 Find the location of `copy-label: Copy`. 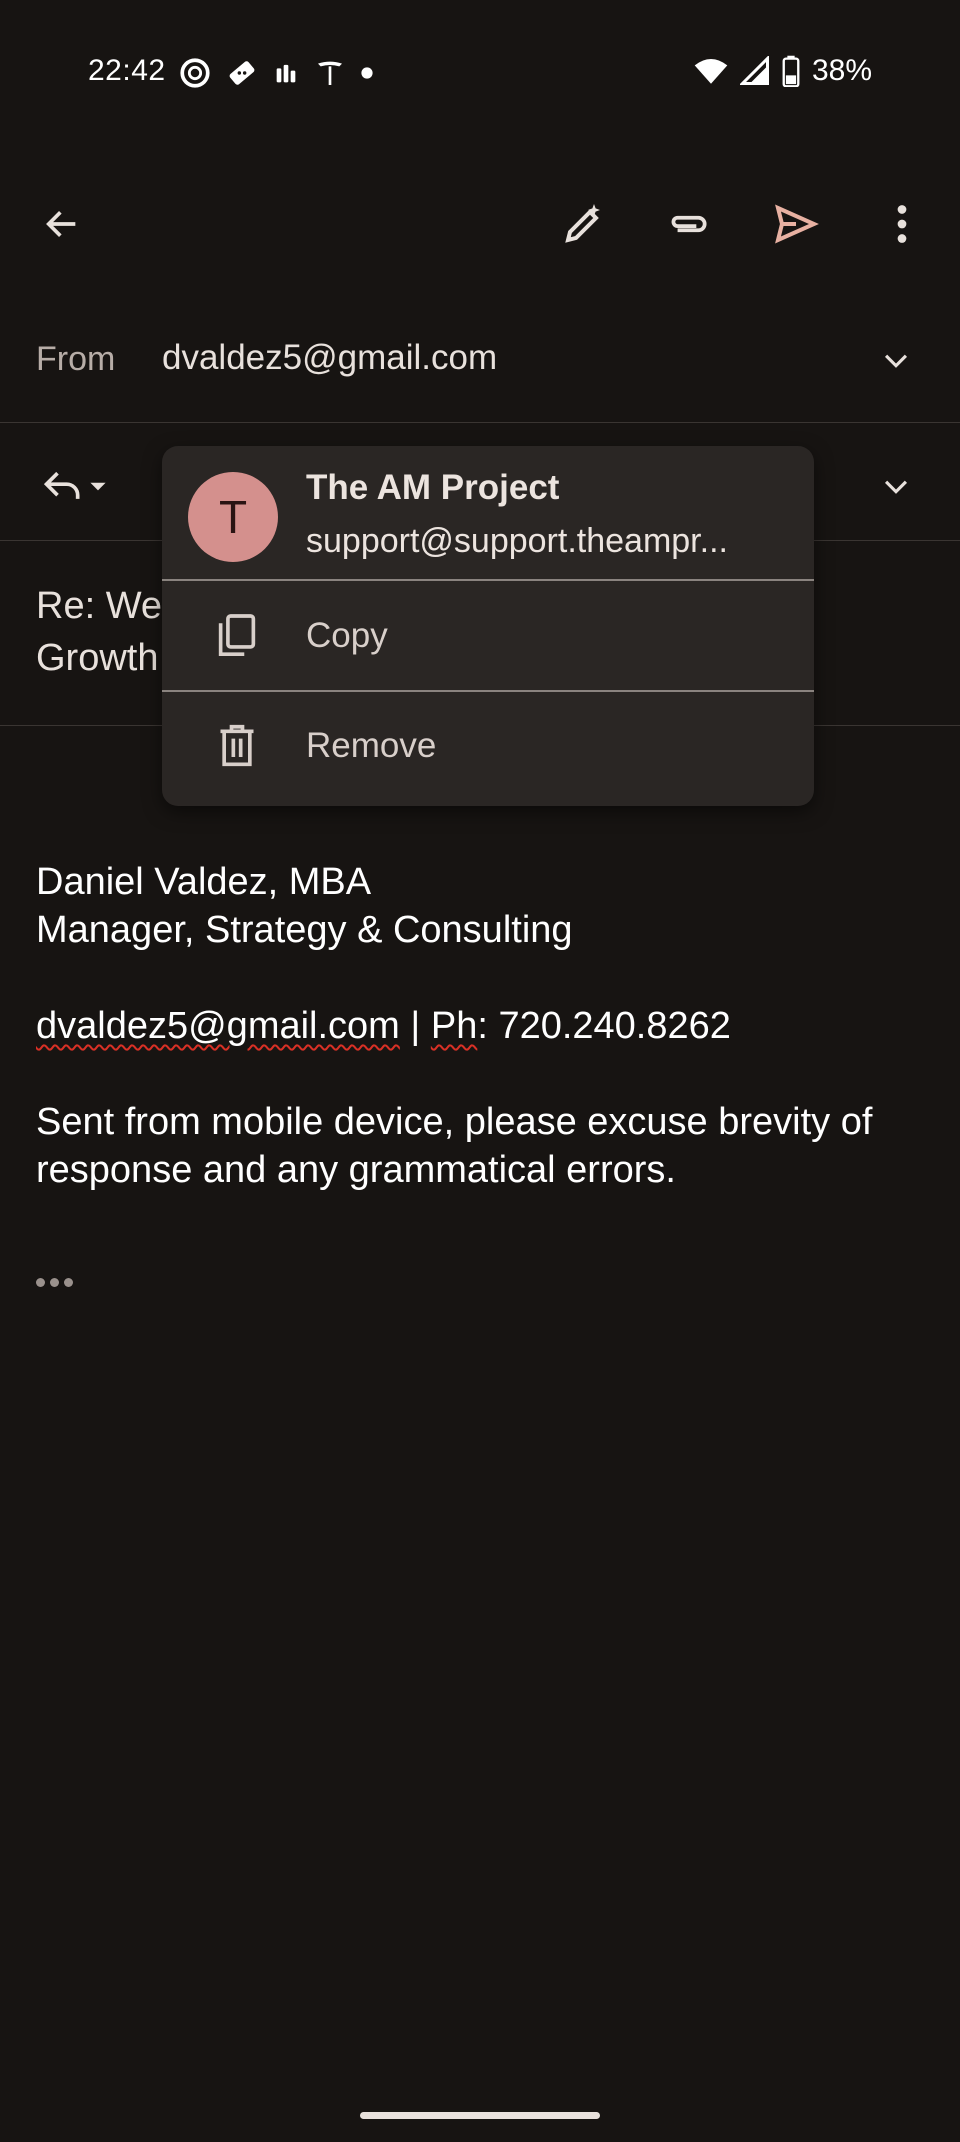

copy-label: Copy is located at coordinates (347, 635).